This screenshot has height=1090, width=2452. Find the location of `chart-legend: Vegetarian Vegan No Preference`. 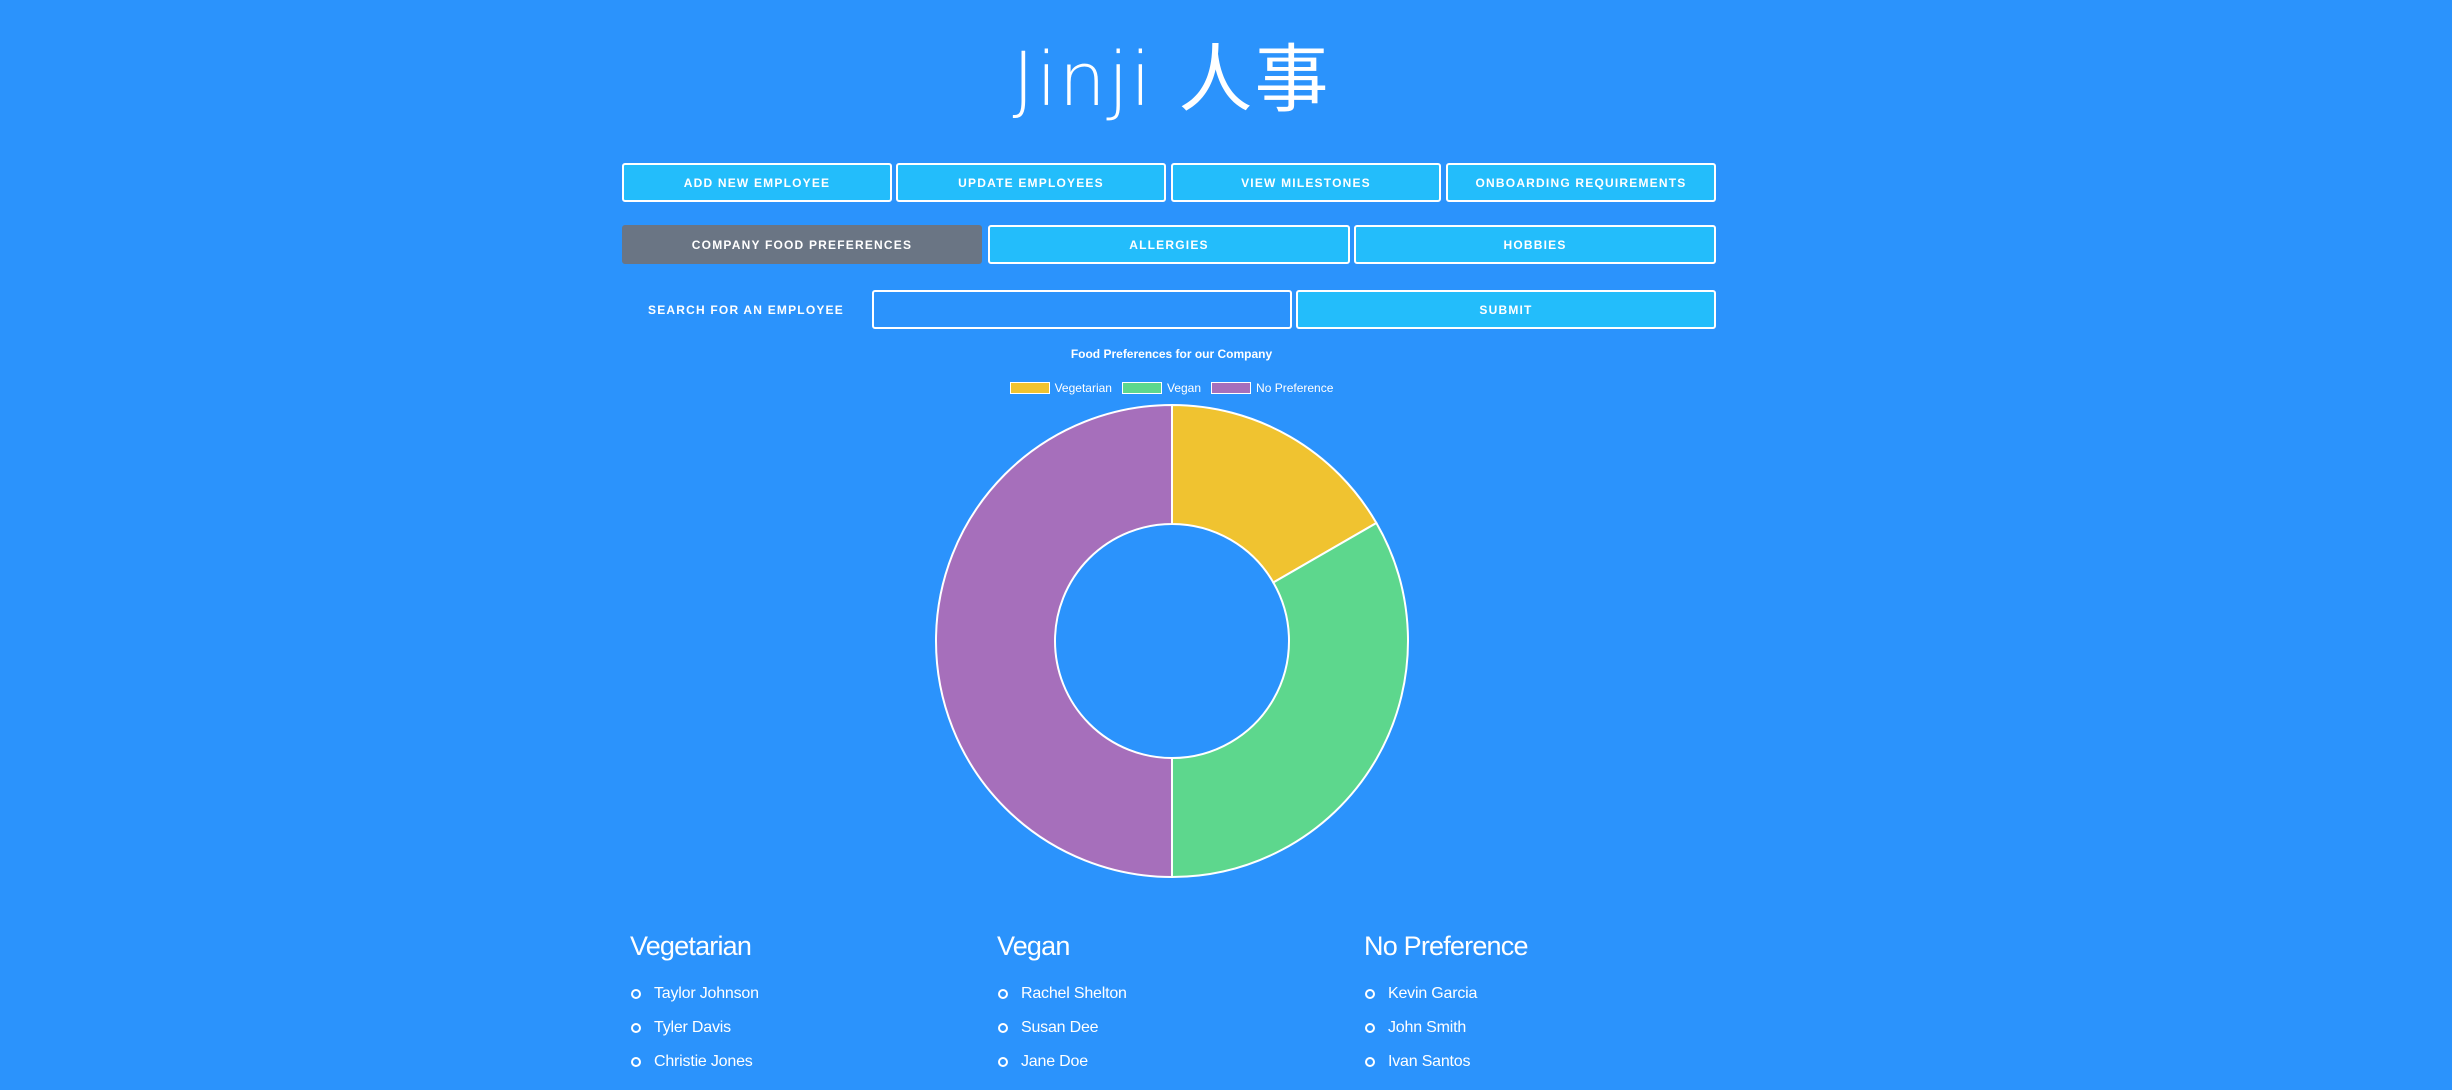

chart-legend: Vegetarian Vegan No Preference is located at coordinates (1171, 388).